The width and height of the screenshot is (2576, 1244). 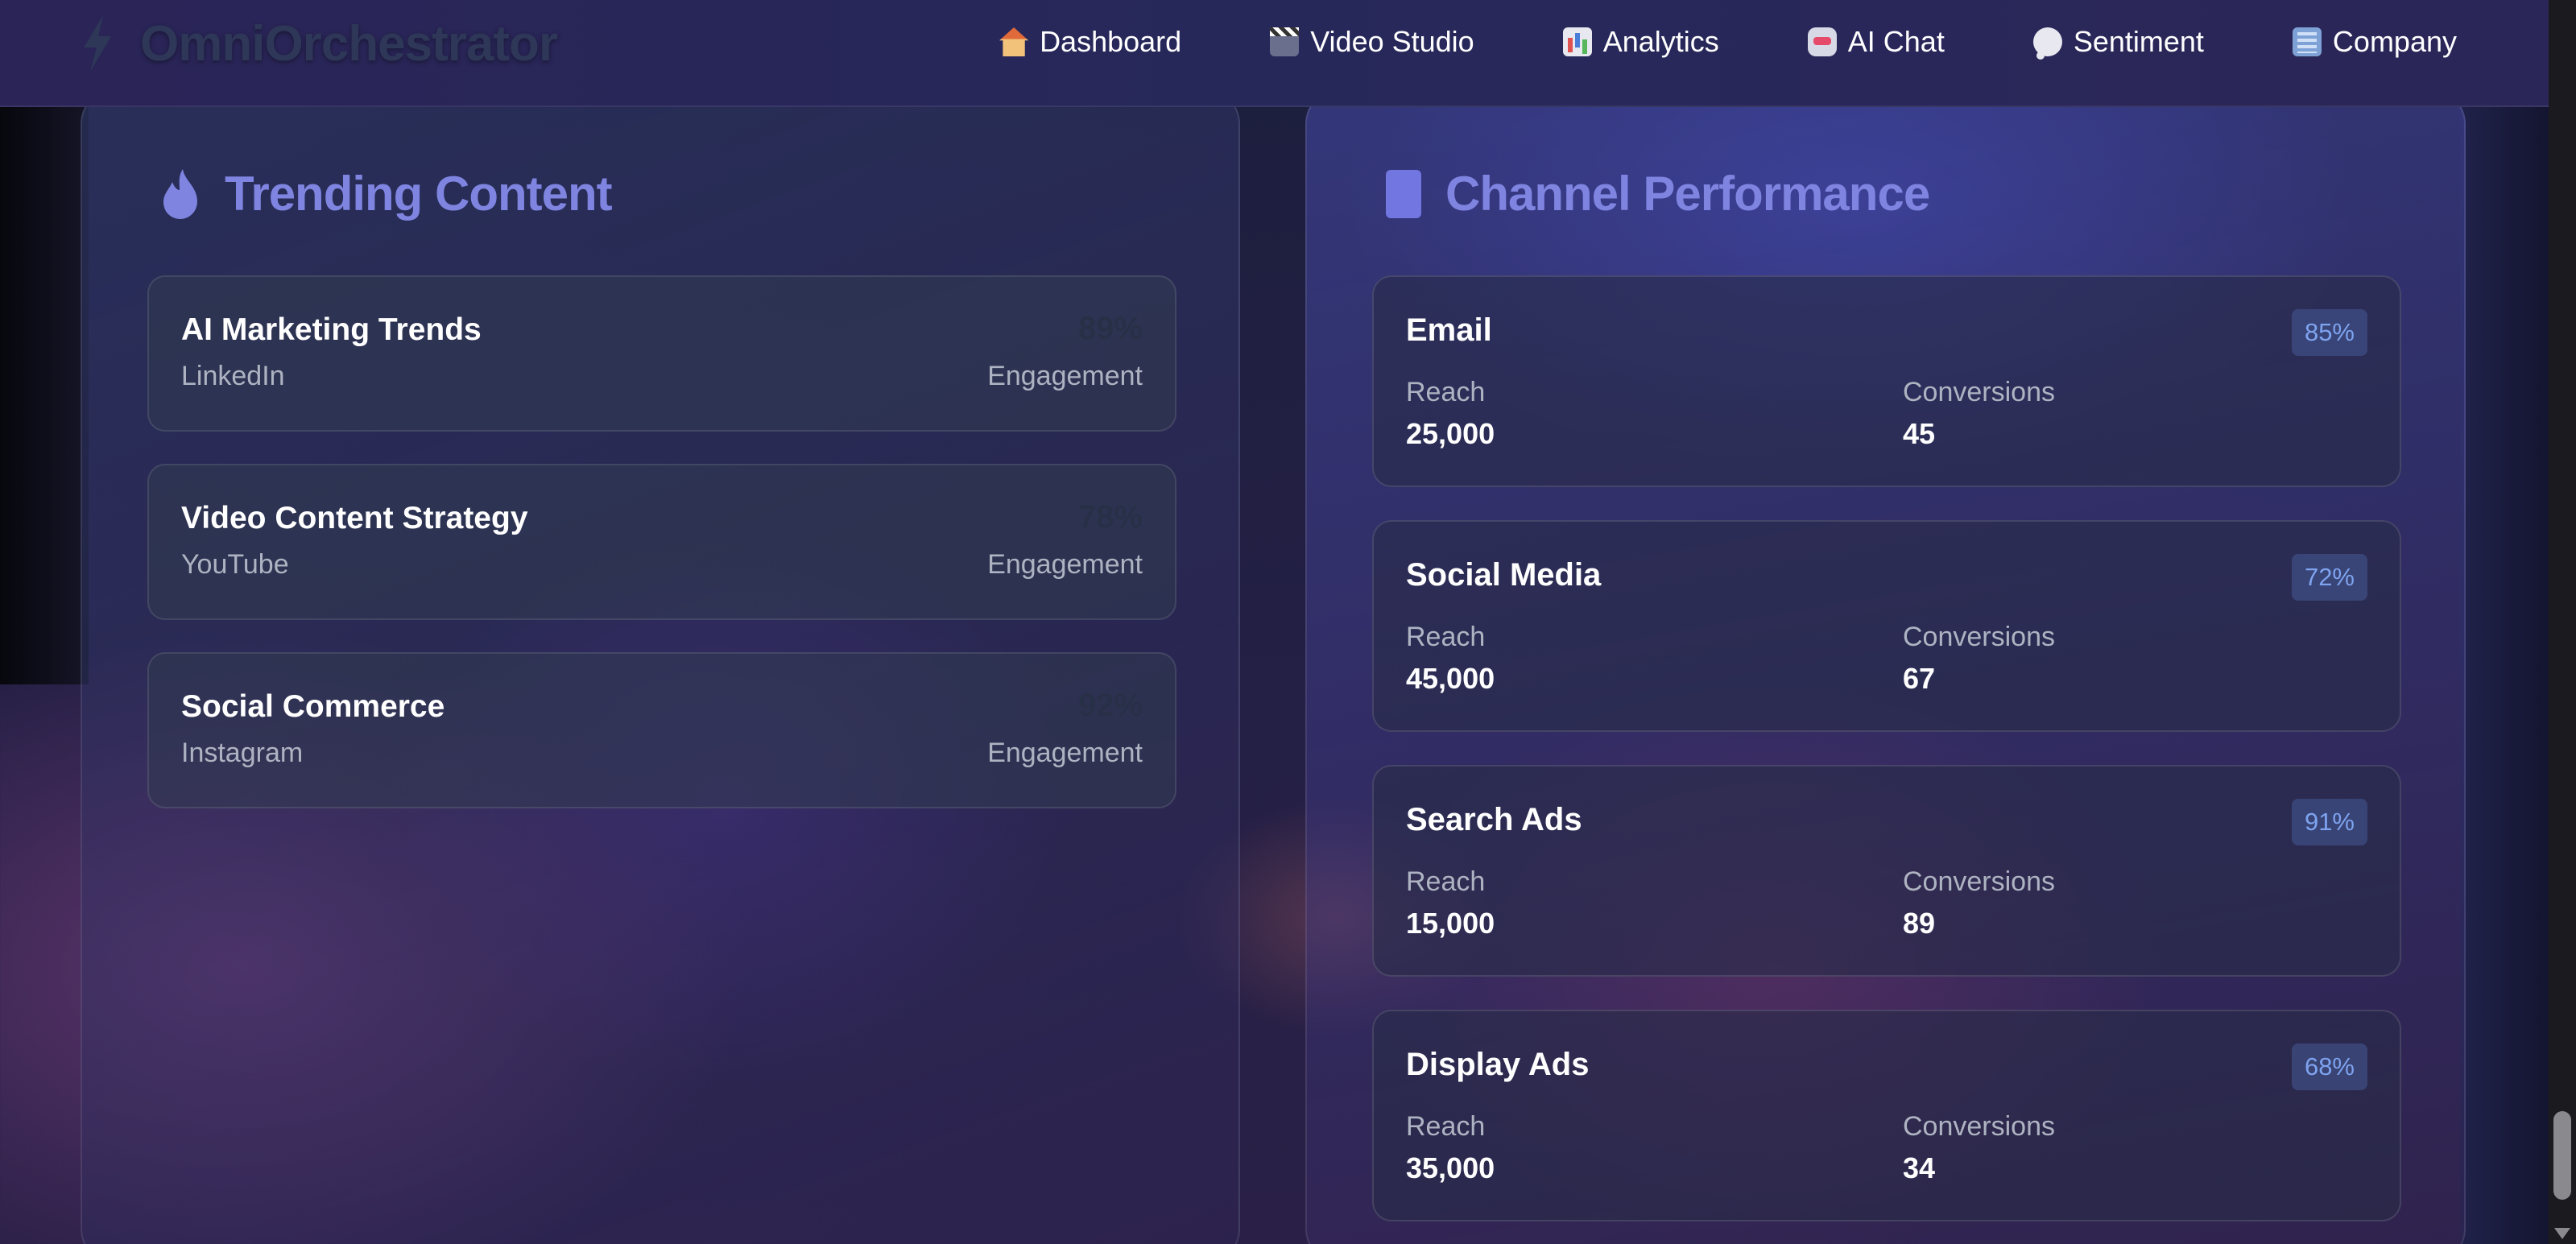 I want to click on trending-item-title: AI Marketing Trends, so click(x=332, y=329).